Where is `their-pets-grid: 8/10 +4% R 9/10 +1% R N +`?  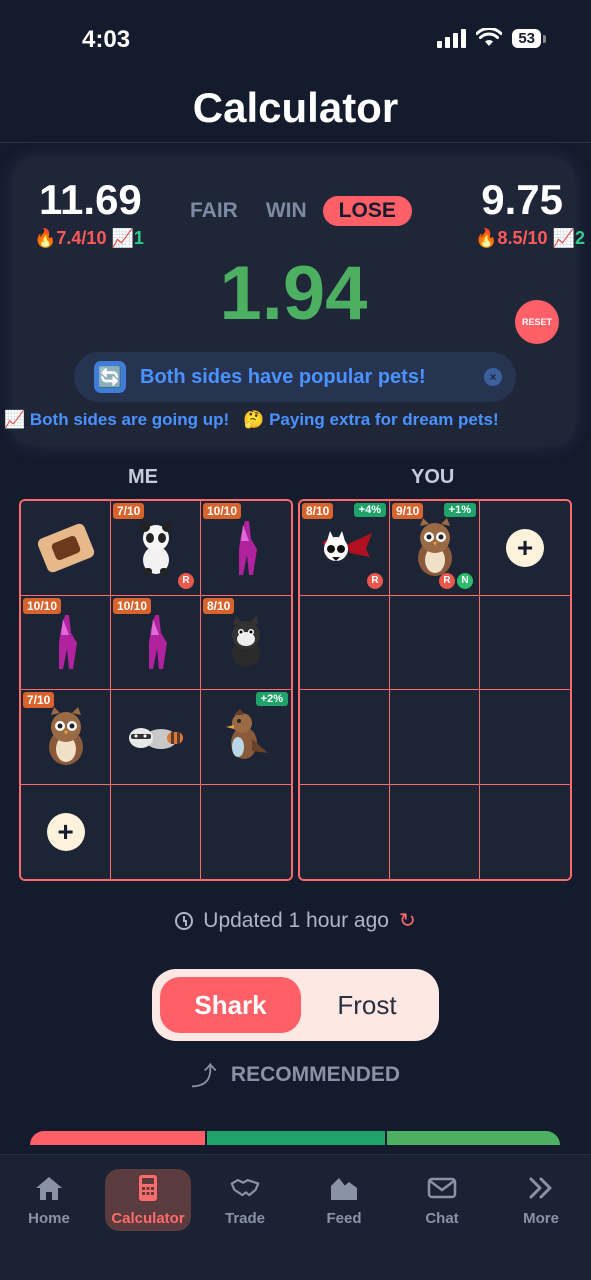
their-pets-grid: 8/10 +4% R 9/10 +1% R N + is located at coordinates (435, 690).